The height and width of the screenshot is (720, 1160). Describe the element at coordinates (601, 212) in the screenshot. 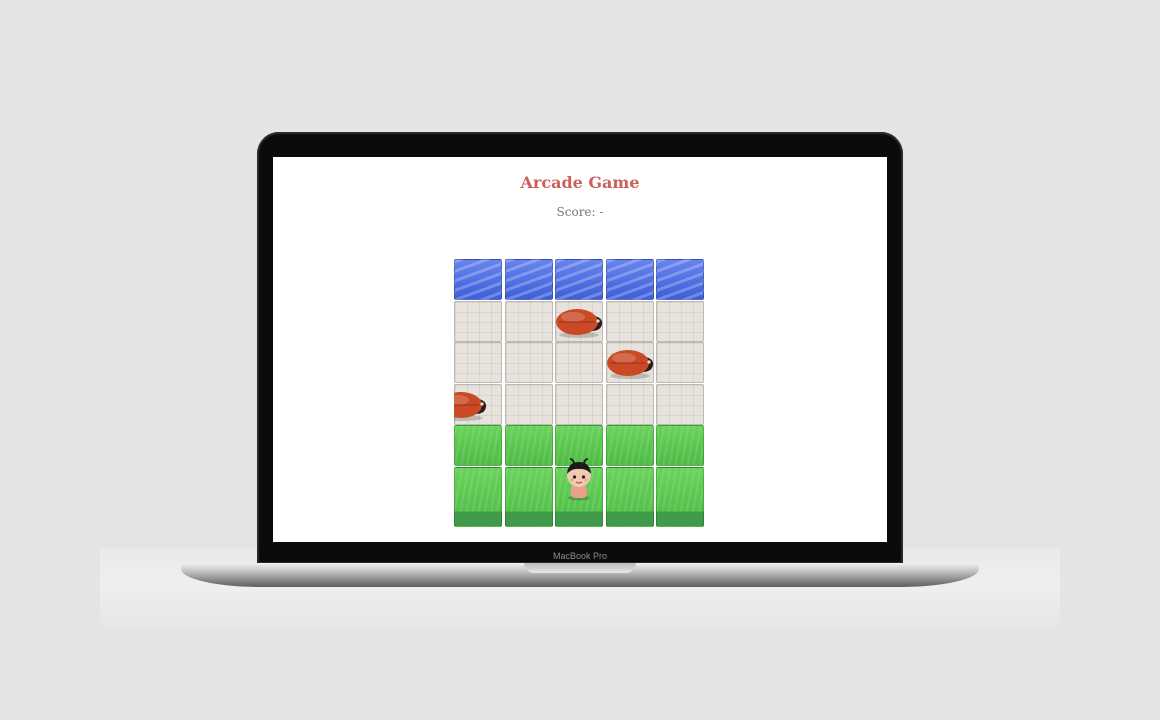

I see `score-value: -` at that location.